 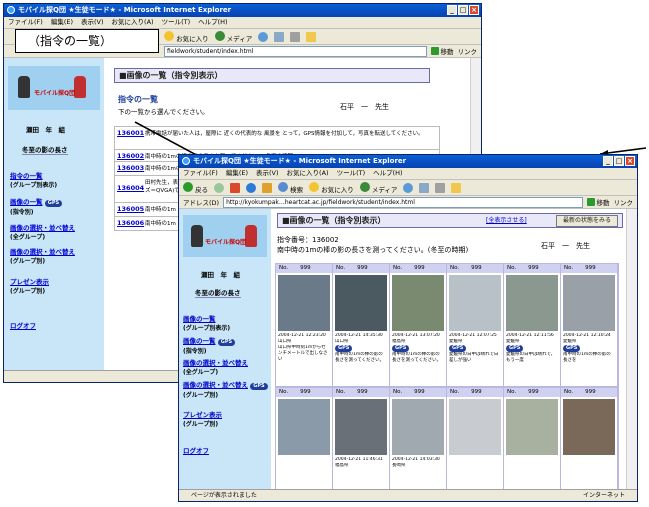 I want to click on nav-image-list-group: 画像の一覧 (グループ別表示), so click(x=206, y=322).